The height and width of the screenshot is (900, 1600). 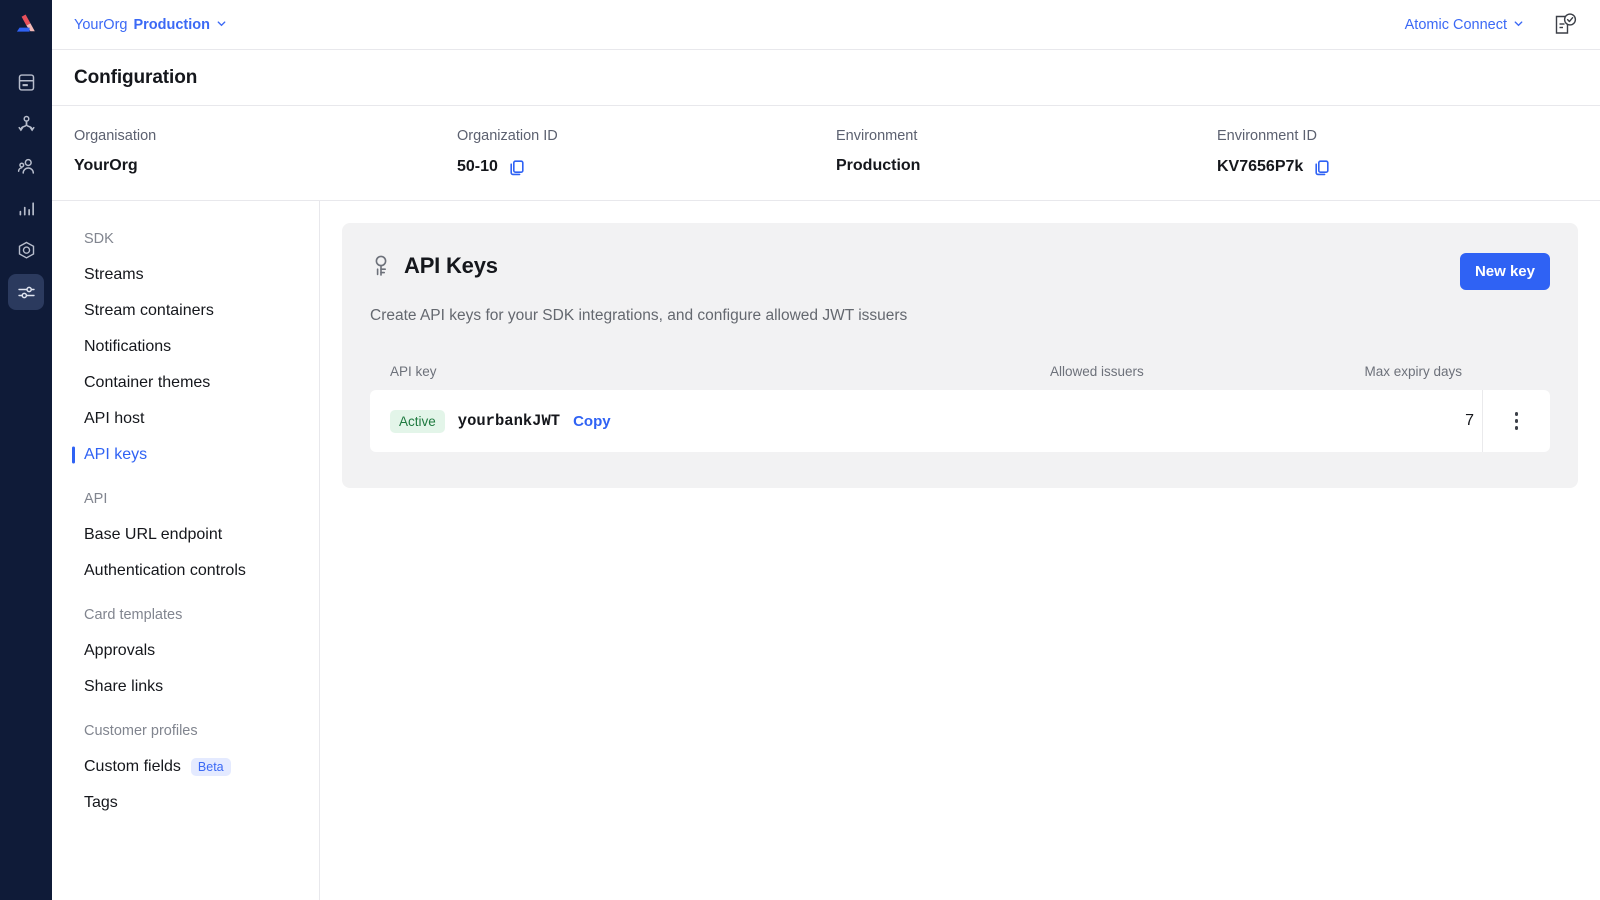 What do you see at coordinates (26, 450) in the screenshot?
I see `primary-nav-rail` at bounding box center [26, 450].